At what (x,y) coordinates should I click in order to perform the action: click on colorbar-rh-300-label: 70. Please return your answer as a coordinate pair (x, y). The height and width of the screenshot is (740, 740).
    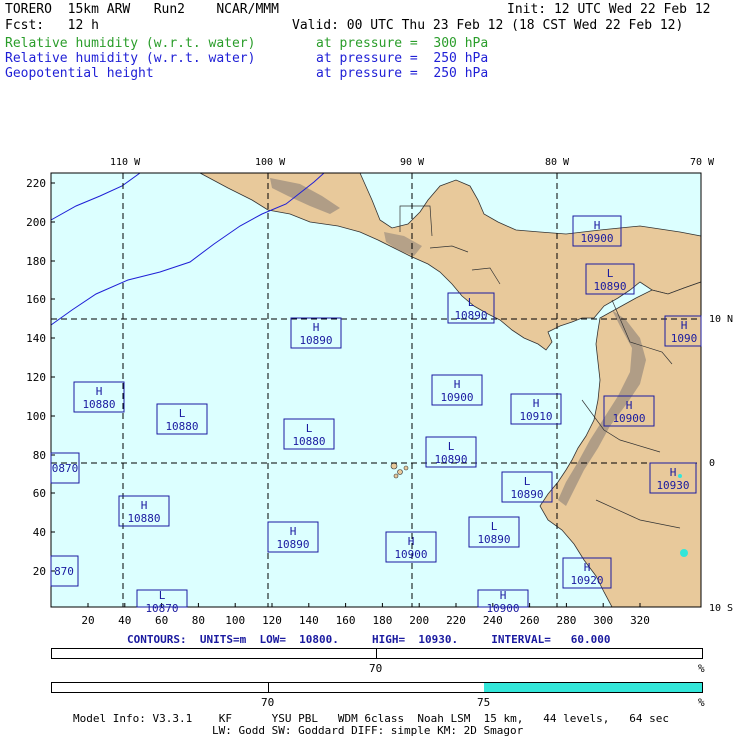
    Looking at the image, I should click on (376, 668).